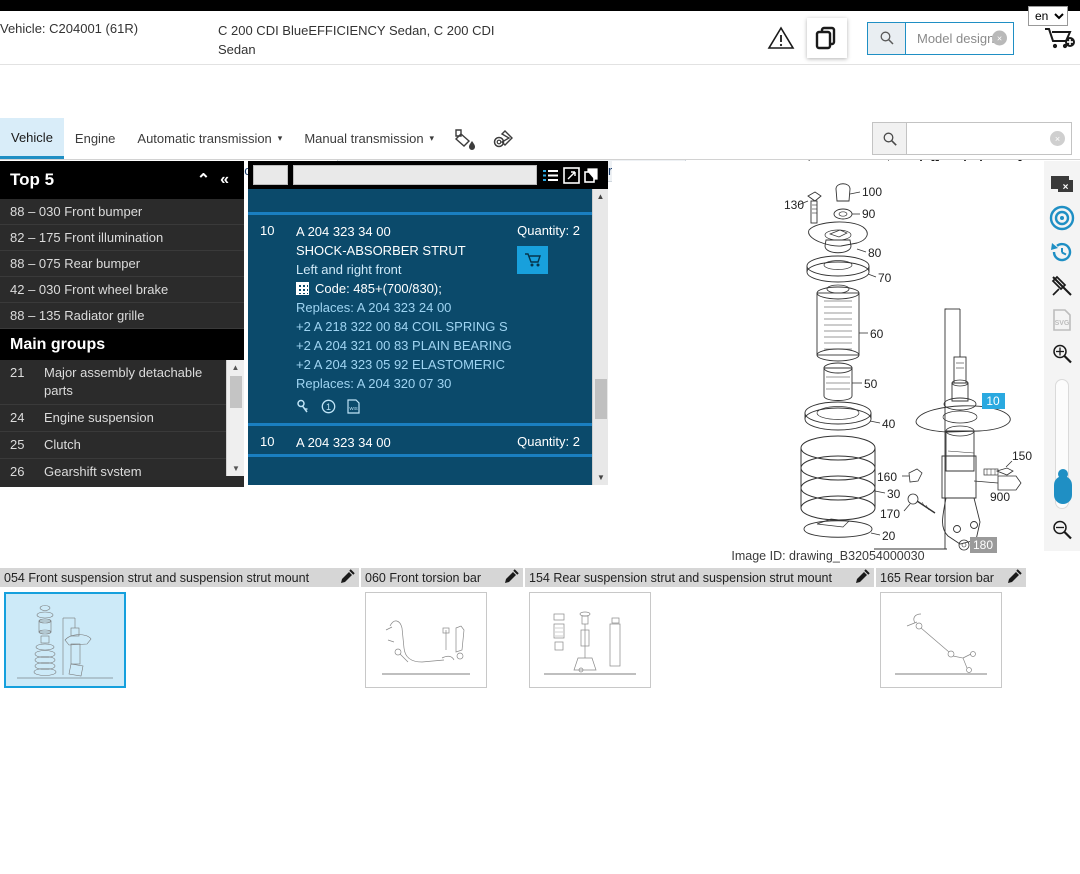 This screenshot has height=874, width=1080. What do you see at coordinates (32, 138) in the screenshot?
I see `tab-vehicle: Vehicle` at bounding box center [32, 138].